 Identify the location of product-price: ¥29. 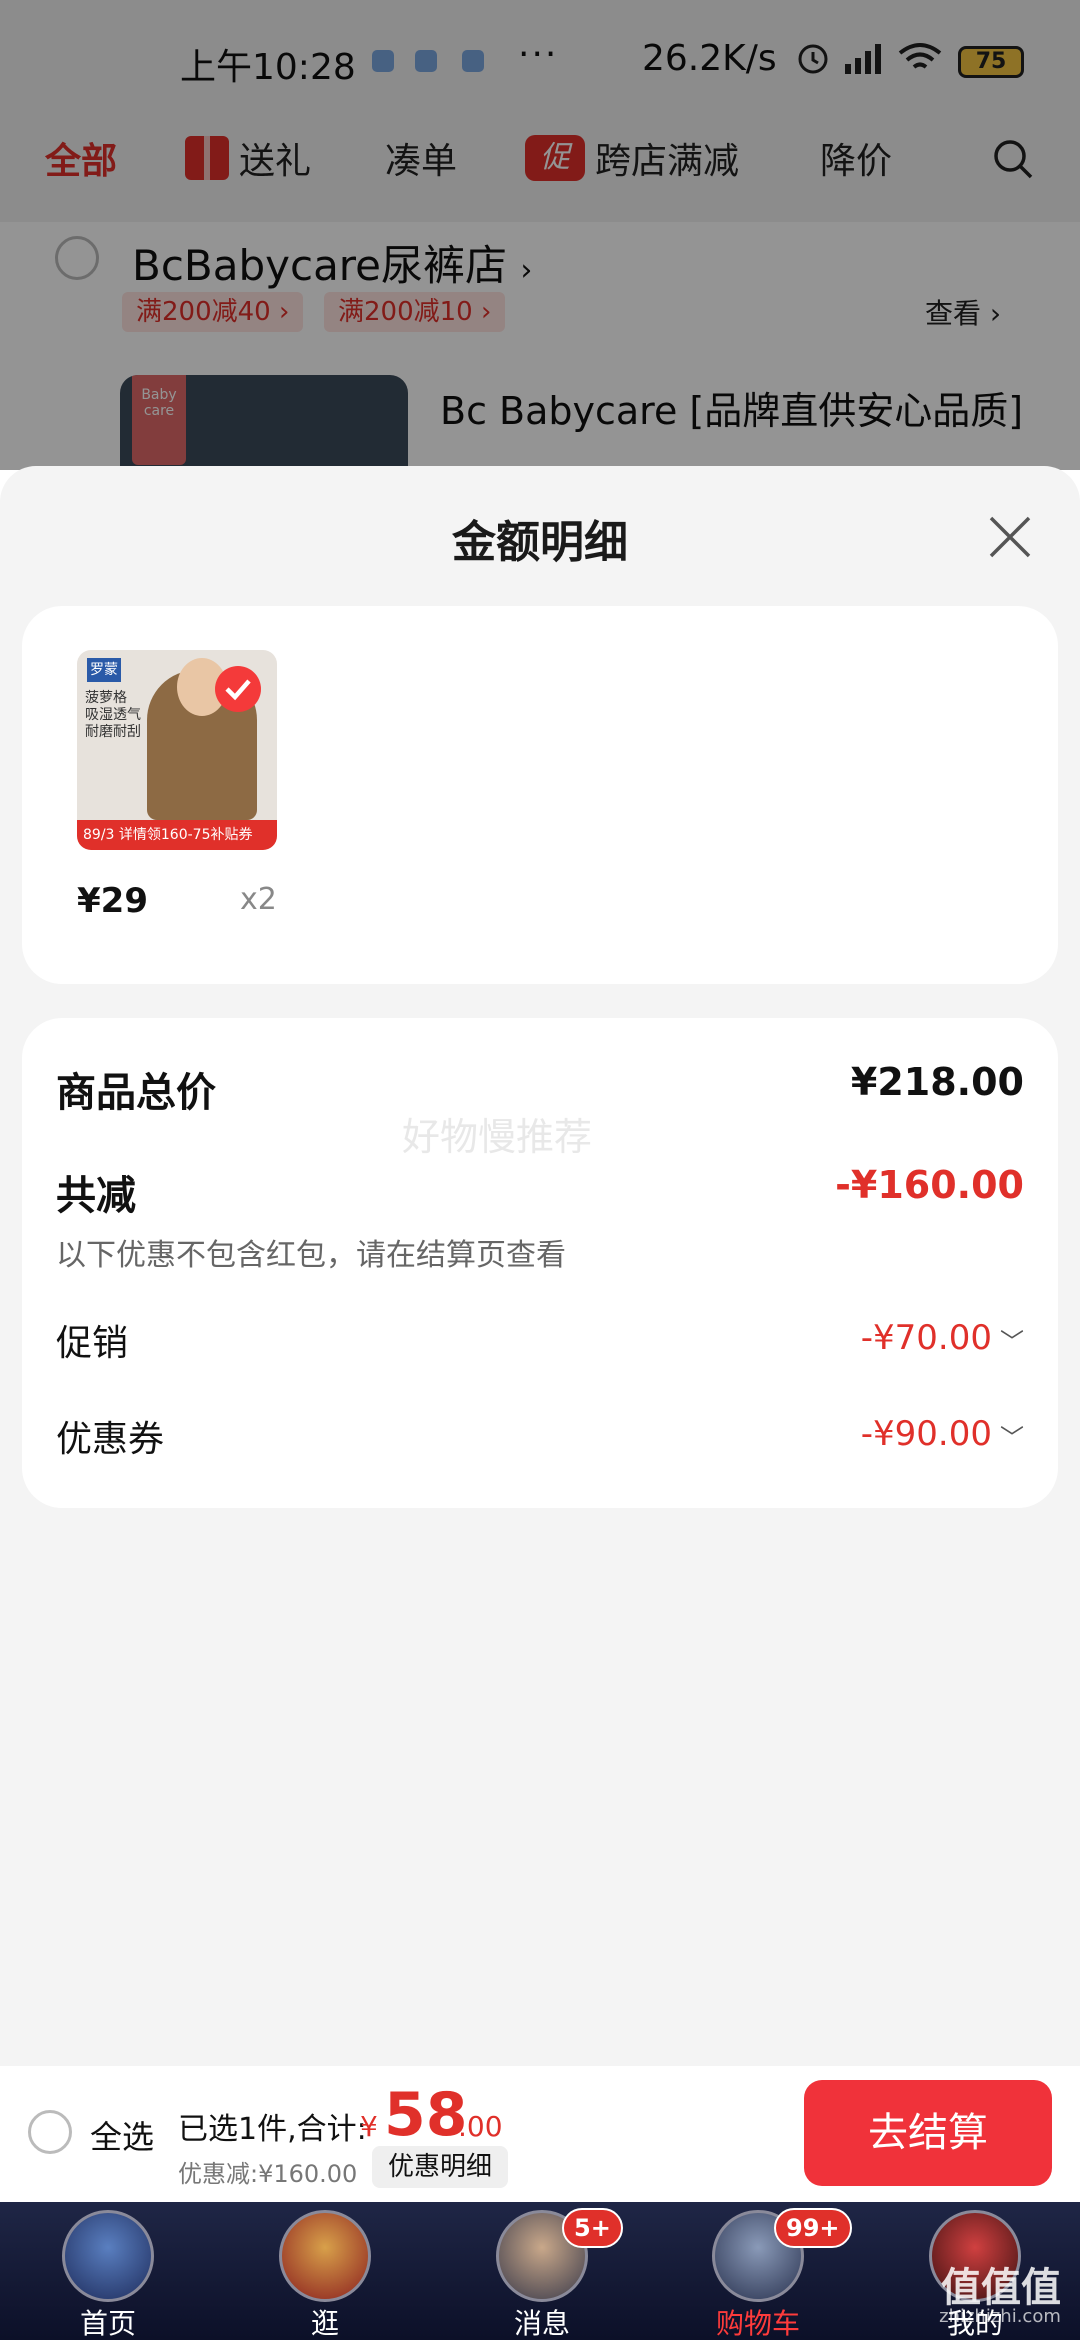
(112, 901).